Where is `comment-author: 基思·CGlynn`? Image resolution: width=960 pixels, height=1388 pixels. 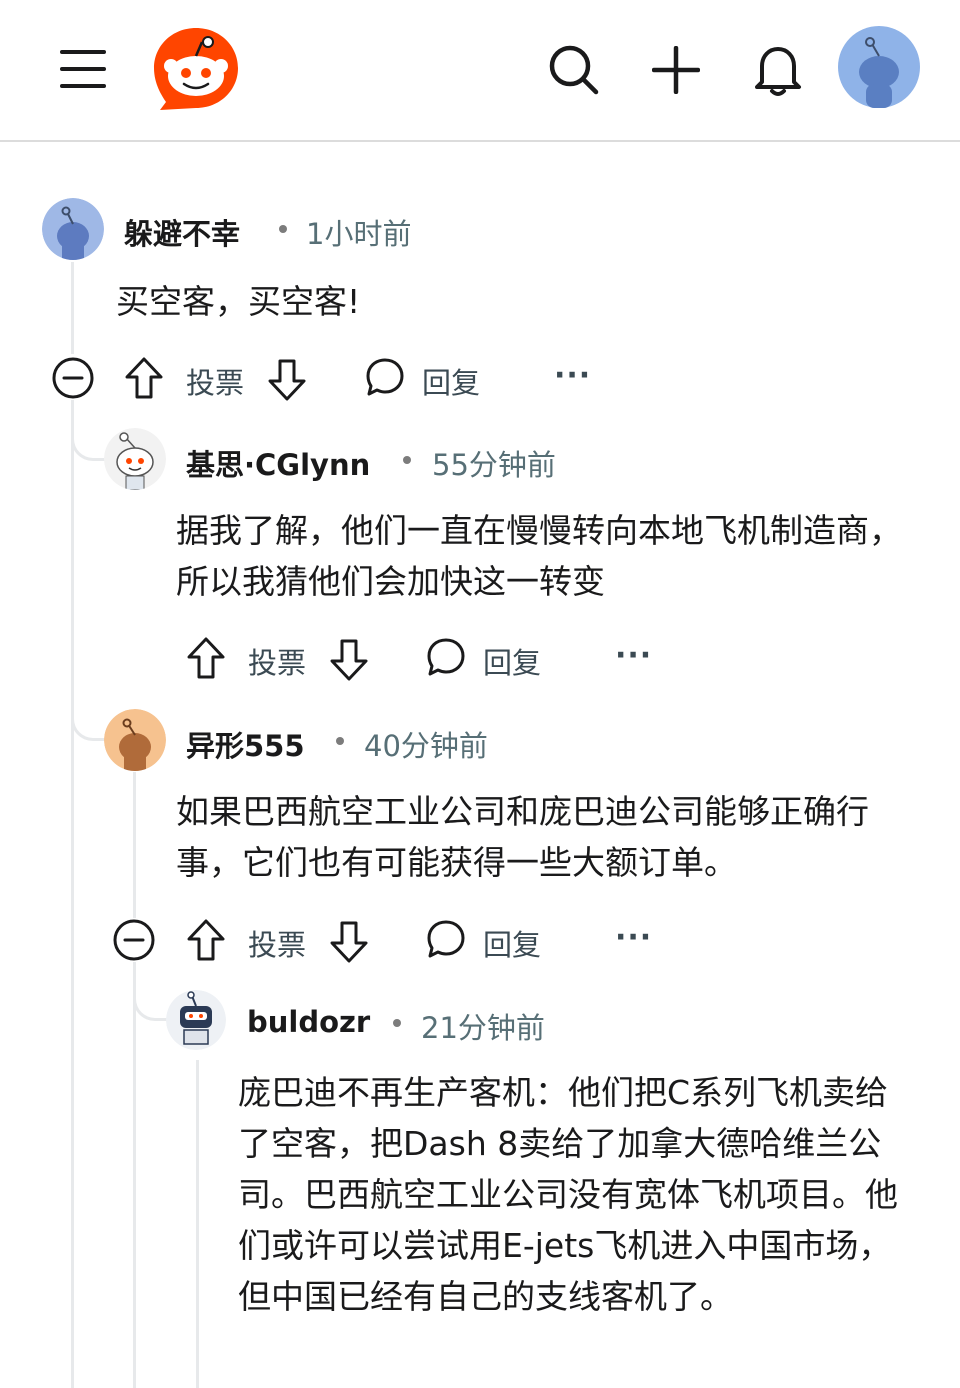
comment-author: 基思·CGlynn is located at coordinates (278, 463).